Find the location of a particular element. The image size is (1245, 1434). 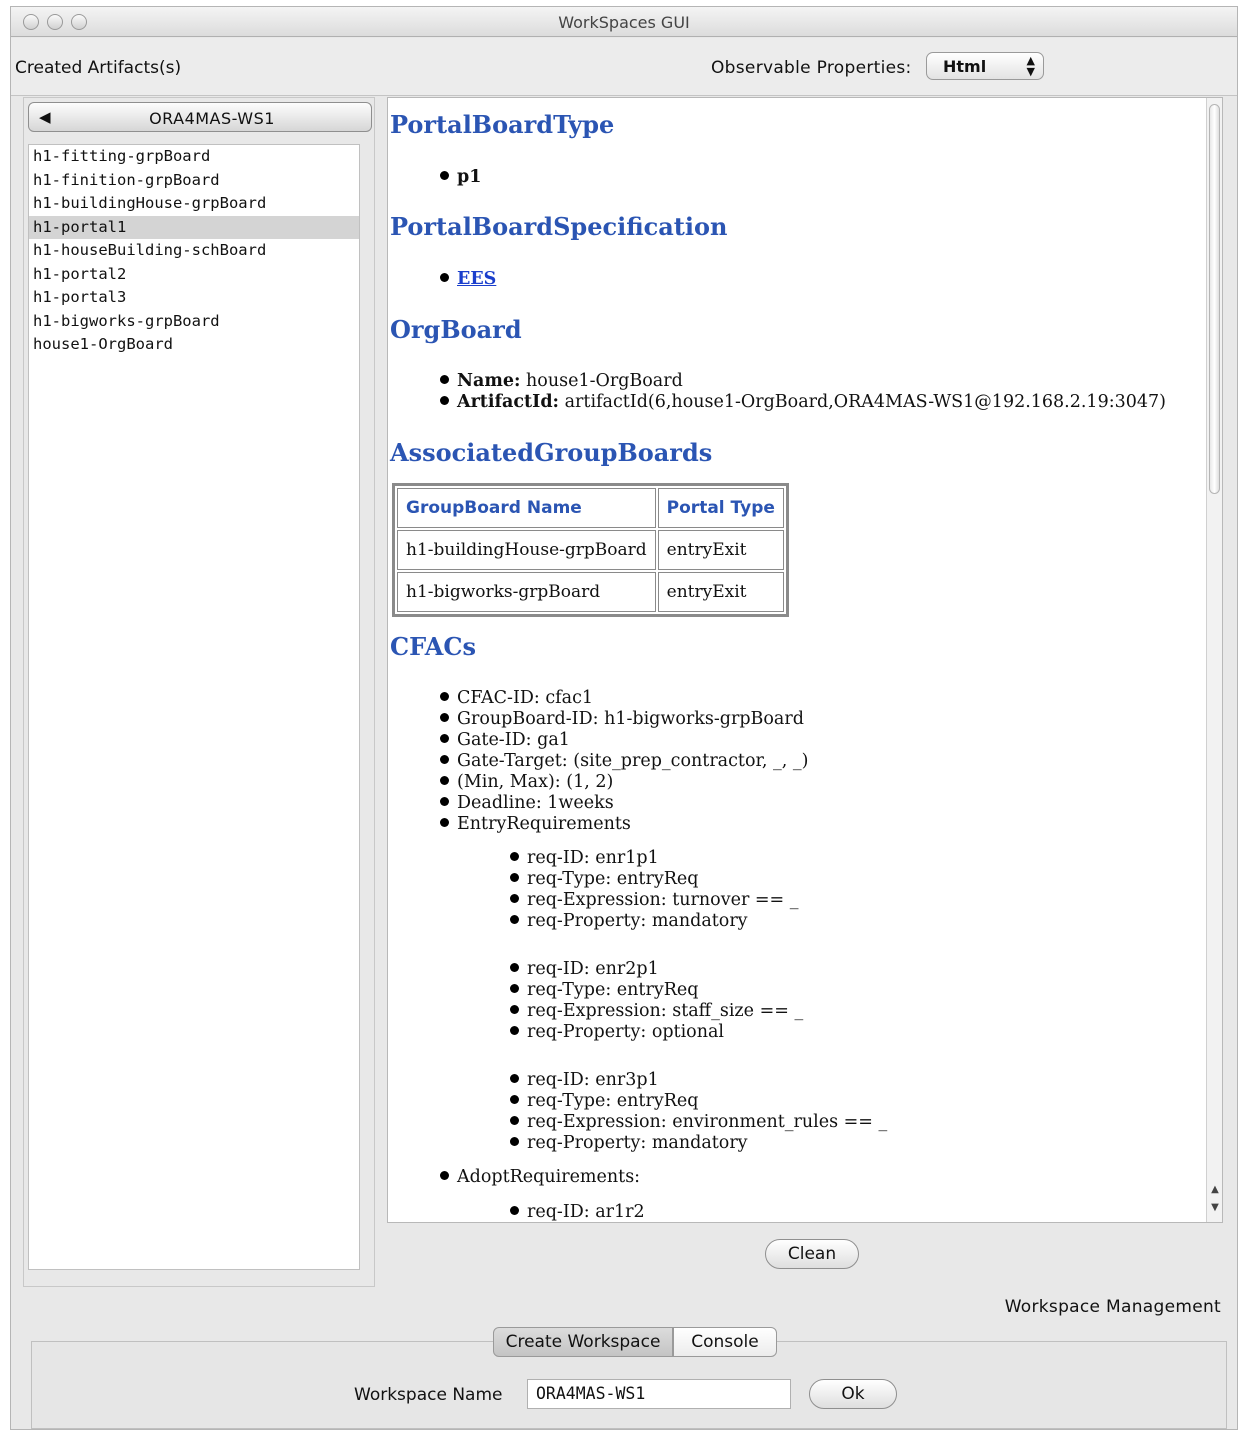

list-item: req-ID: enr1p1 is located at coordinates (584, 858).